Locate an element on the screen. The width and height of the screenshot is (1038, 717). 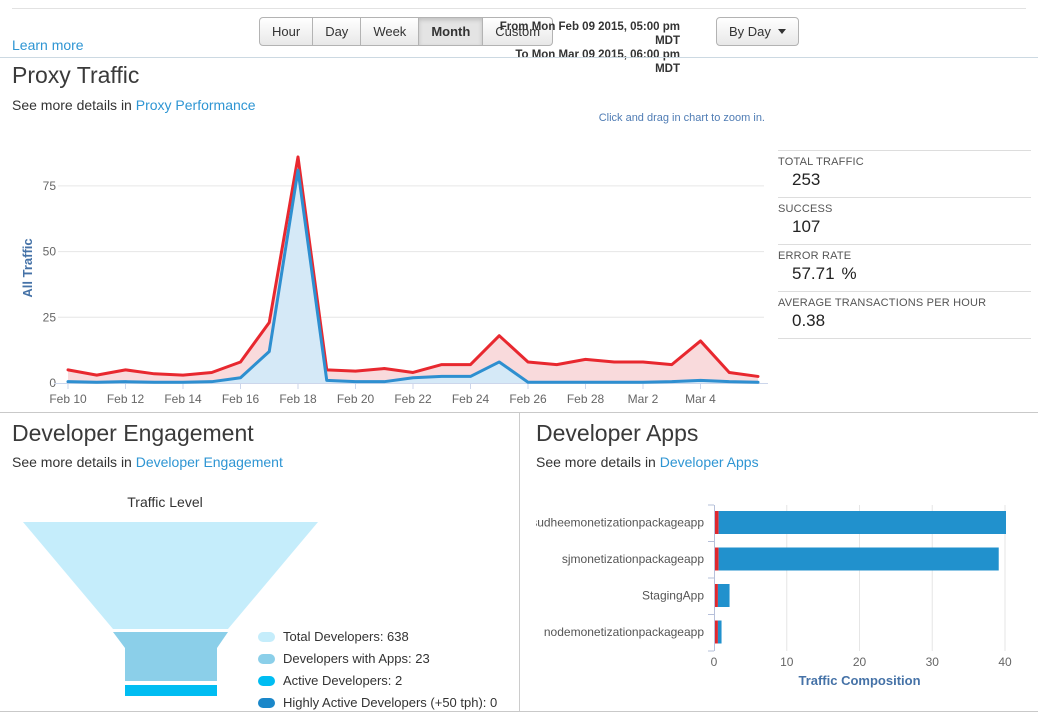
range-button-week: Week is located at coordinates (390, 31).